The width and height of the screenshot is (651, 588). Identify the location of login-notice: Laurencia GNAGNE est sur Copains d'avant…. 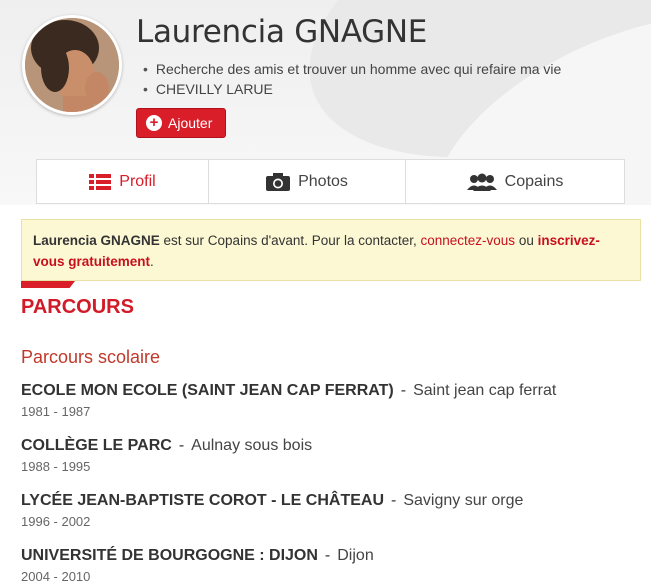
(331, 250).